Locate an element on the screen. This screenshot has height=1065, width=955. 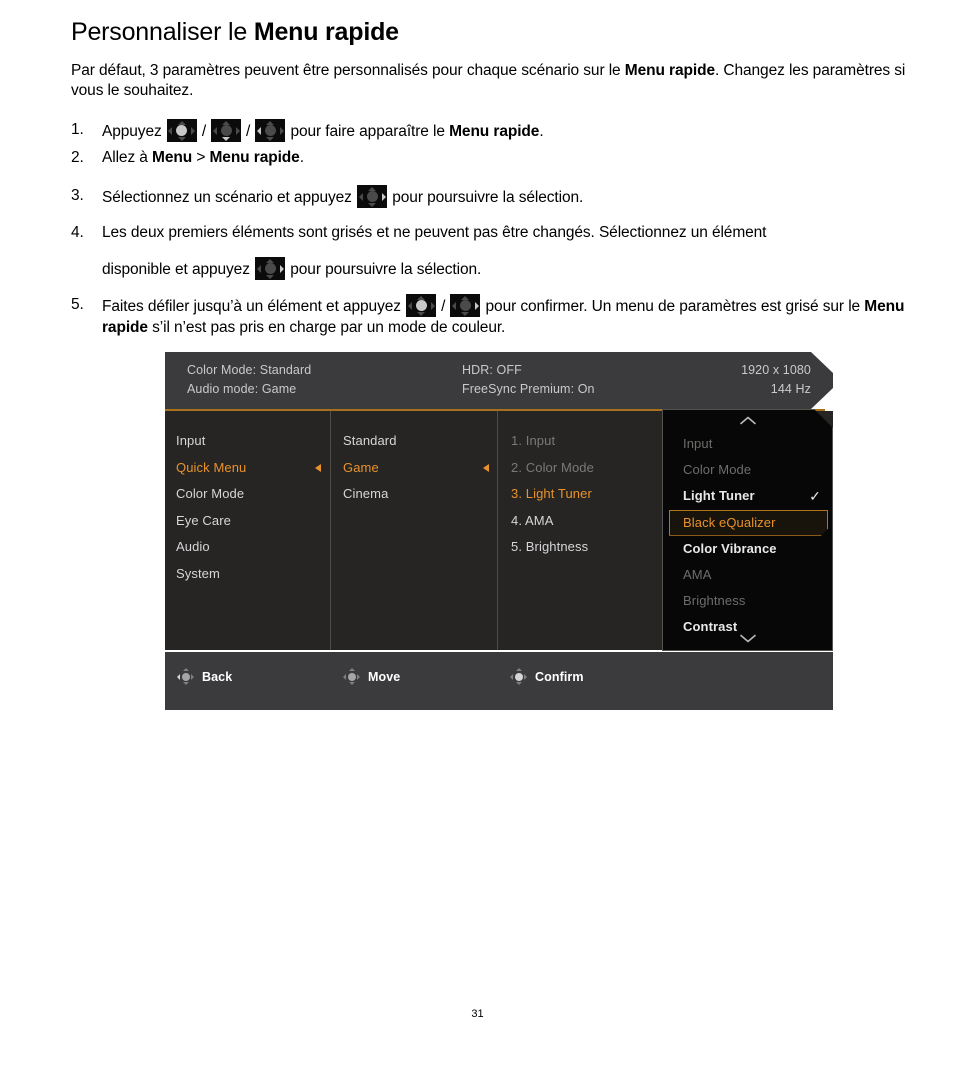
osd-menu-item: Quick Menu is located at coordinates (253, 468).